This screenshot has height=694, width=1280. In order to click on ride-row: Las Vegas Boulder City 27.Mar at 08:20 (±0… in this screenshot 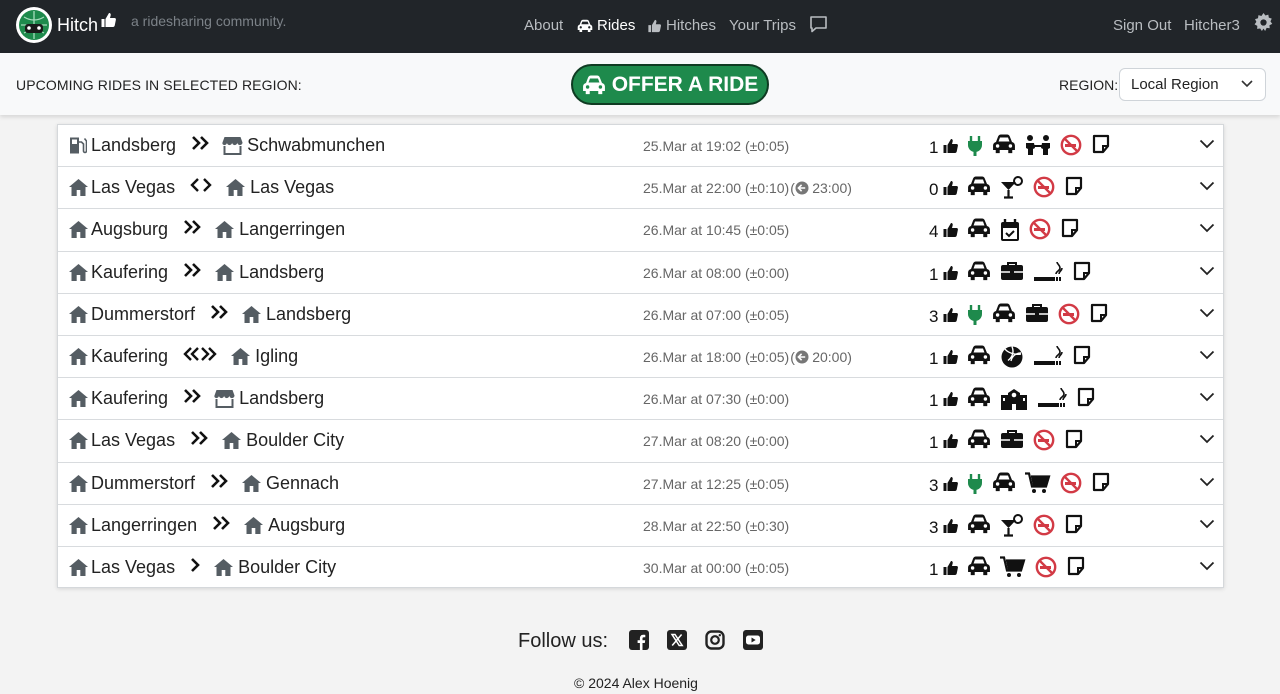, I will do `click(640, 441)`.